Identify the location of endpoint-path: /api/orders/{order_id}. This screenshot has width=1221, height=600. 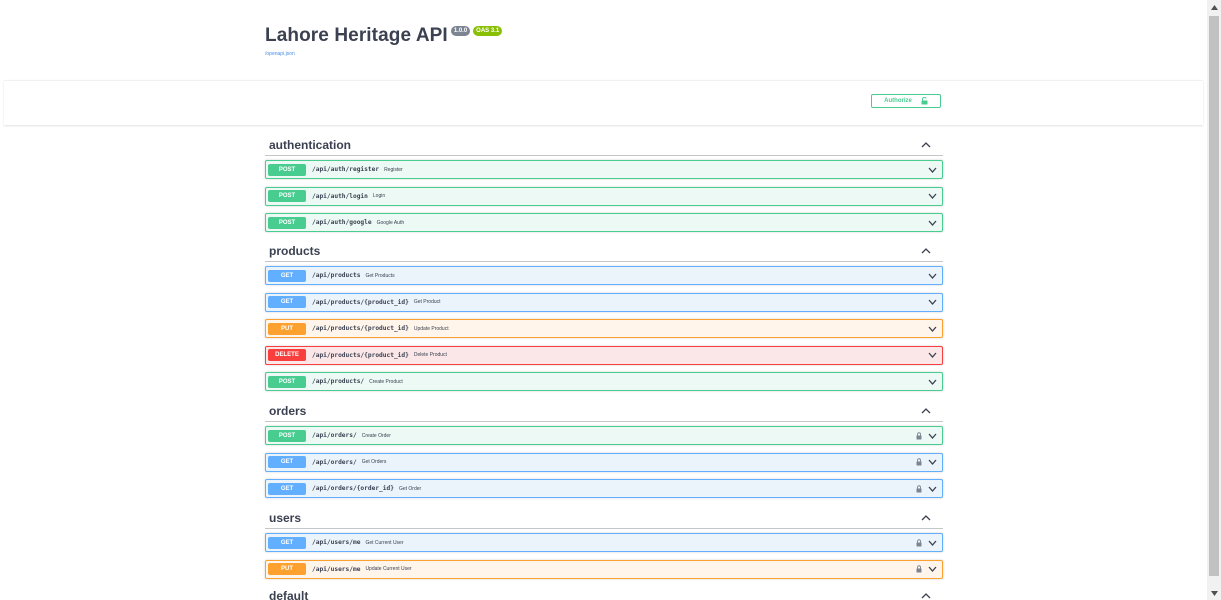
(353, 488).